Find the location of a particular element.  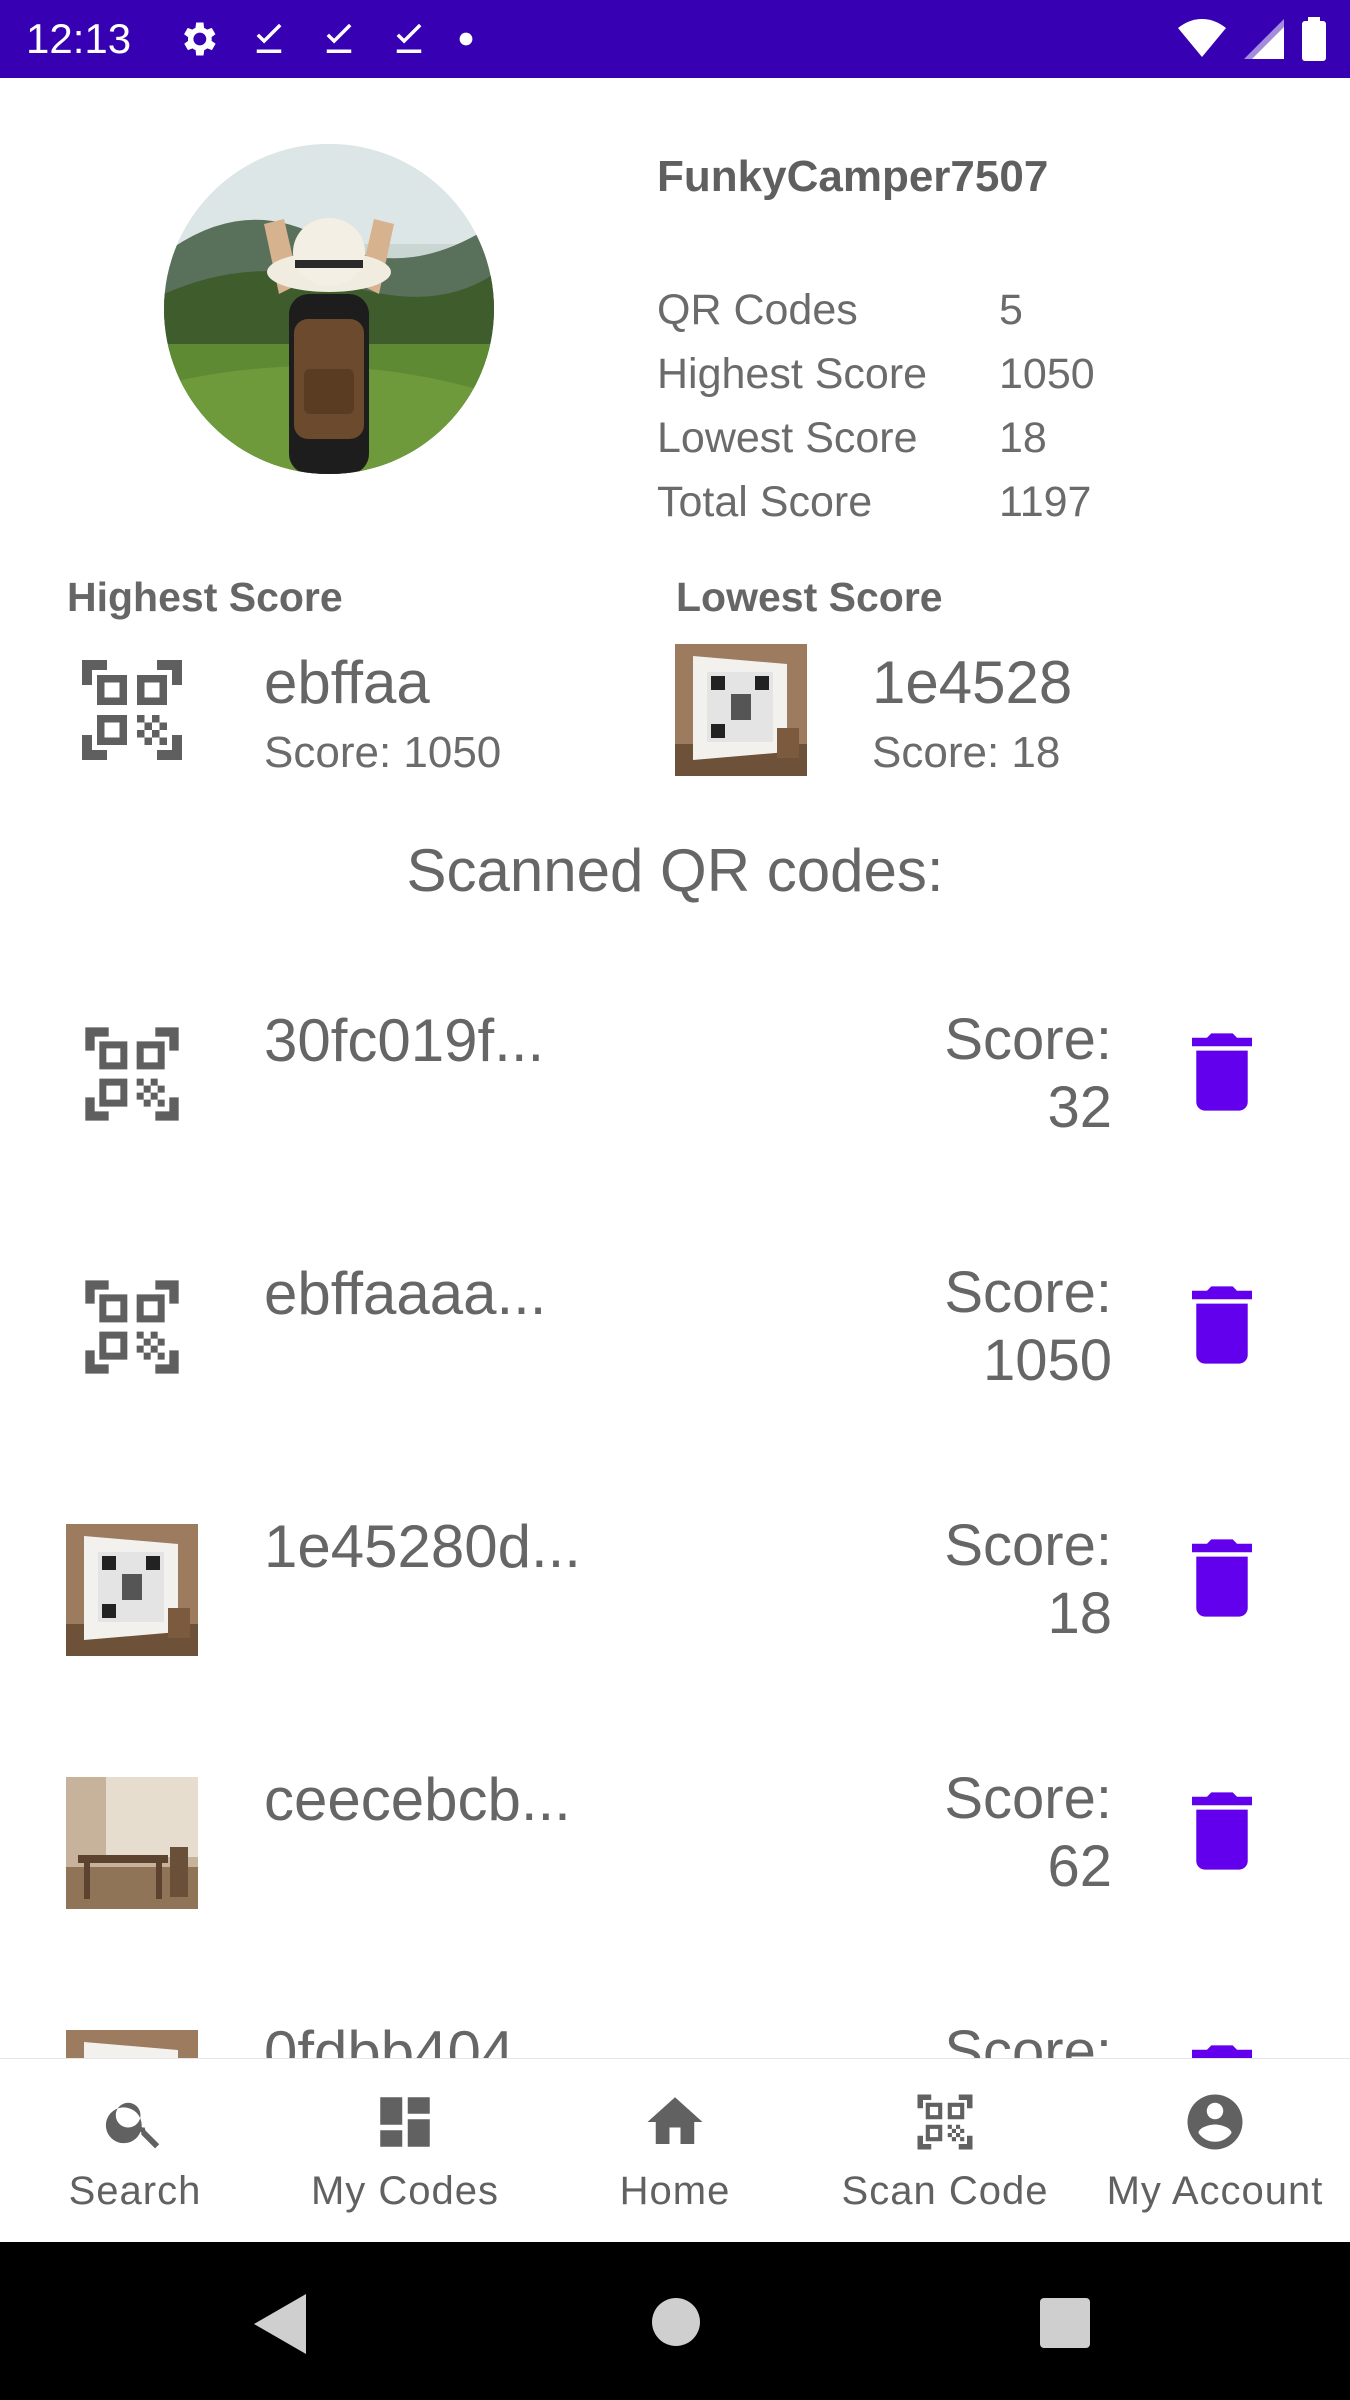

list-item: 30fc019f... Score: 32 is located at coordinates (675, 1062).